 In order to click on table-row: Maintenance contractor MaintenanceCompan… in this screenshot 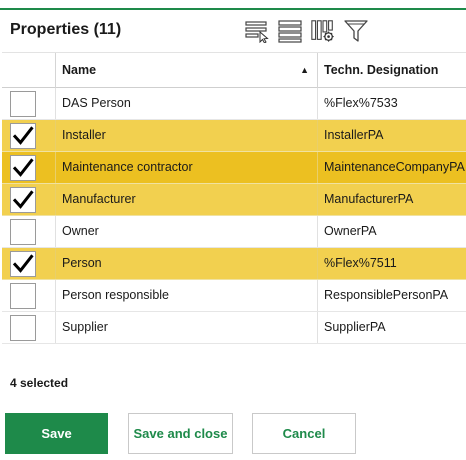, I will do `click(234, 168)`.